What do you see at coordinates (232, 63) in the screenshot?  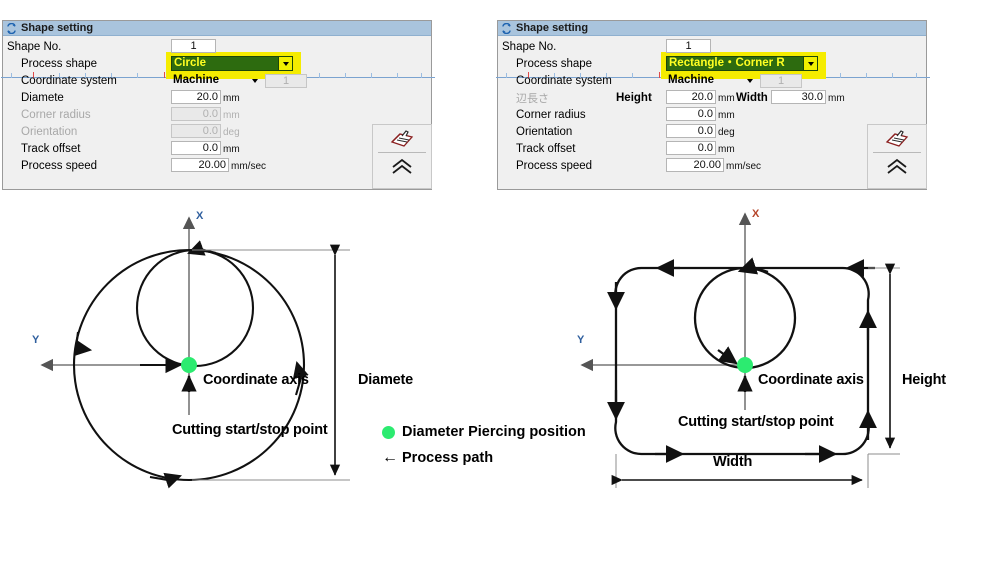 I see `process-shape-combobox: Circle` at bounding box center [232, 63].